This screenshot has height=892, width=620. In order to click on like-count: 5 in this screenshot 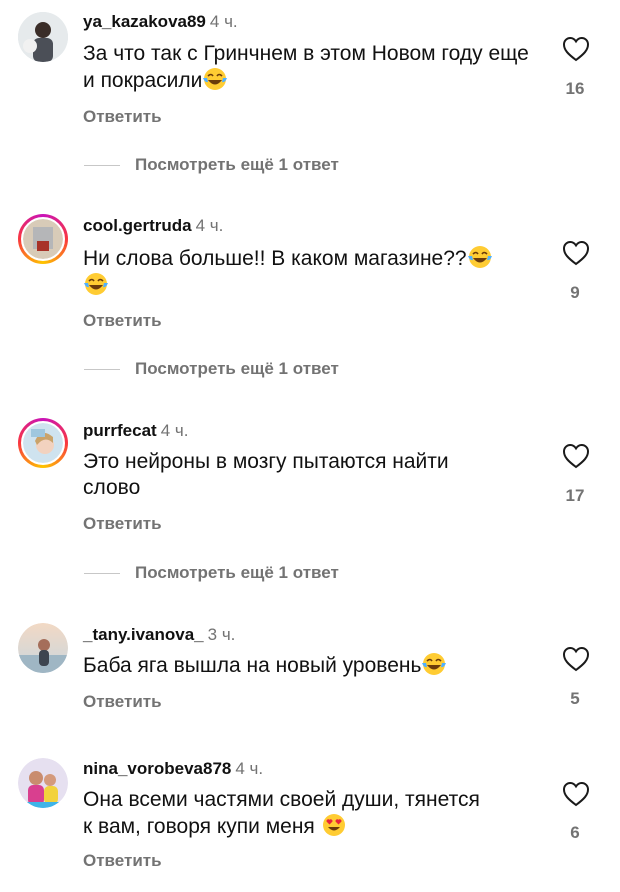, I will do `click(575, 698)`.